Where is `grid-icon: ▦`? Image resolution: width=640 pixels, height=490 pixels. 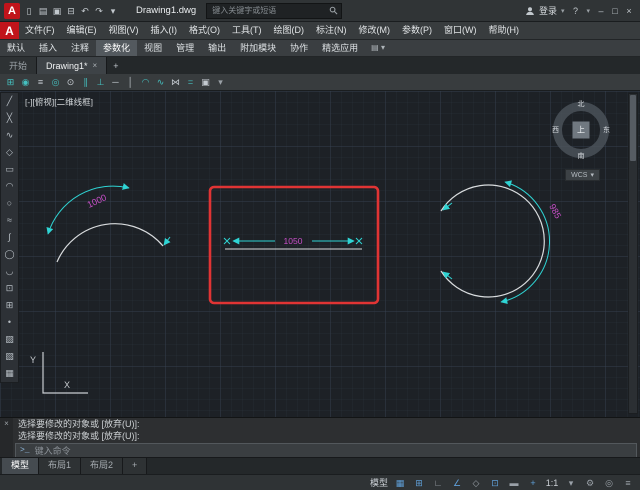 grid-icon: ▦ is located at coordinates (400, 482).